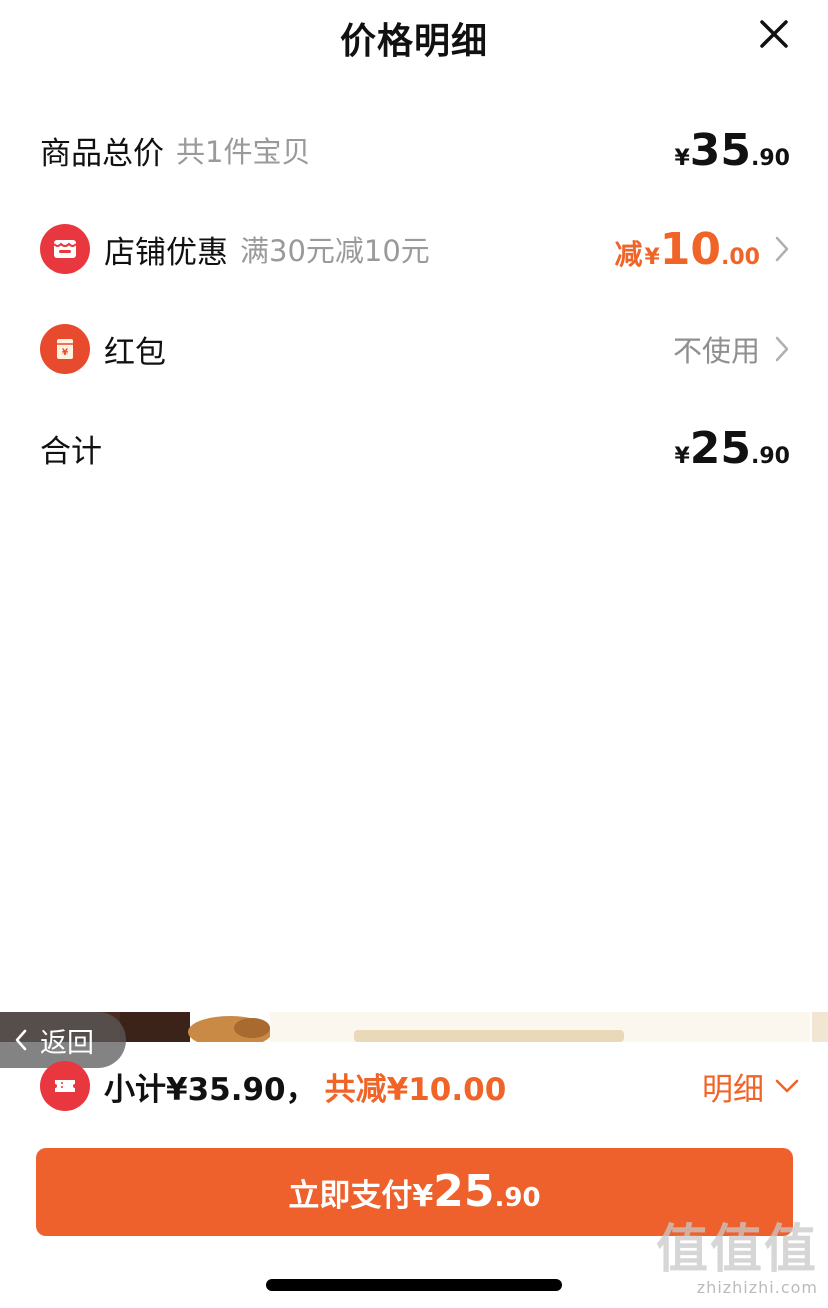 The height and width of the screenshot is (1308, 828). Describe the element at coordinates (413, 41) in the screenshot. I see `page-title: 价格明细` at that location.